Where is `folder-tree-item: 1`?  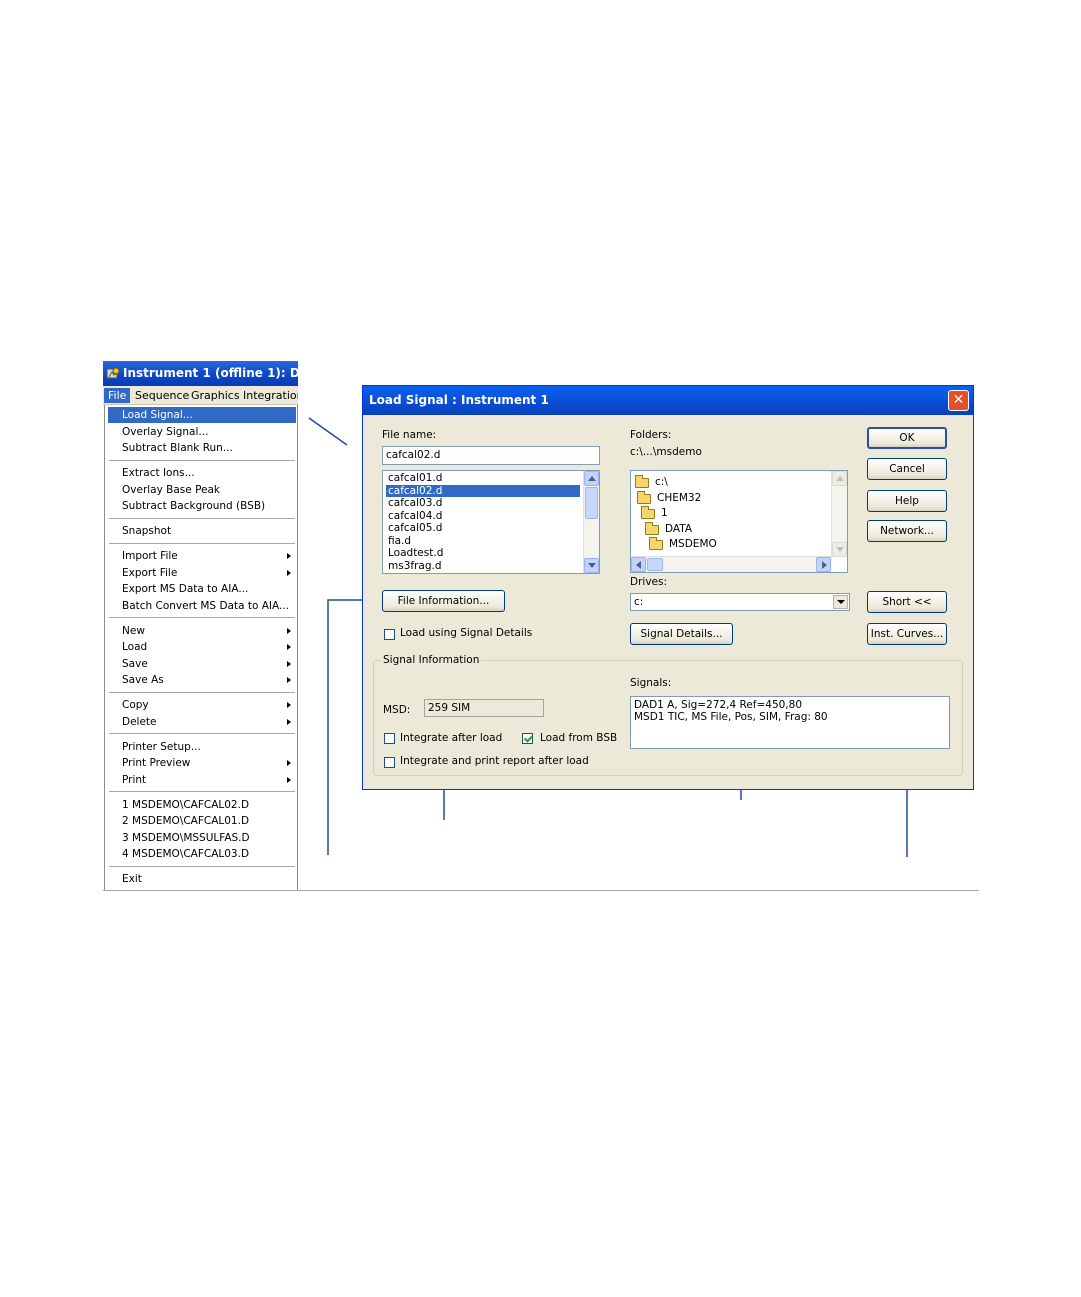
folder-tree-item: 1 is located at coordinates (664, 513).